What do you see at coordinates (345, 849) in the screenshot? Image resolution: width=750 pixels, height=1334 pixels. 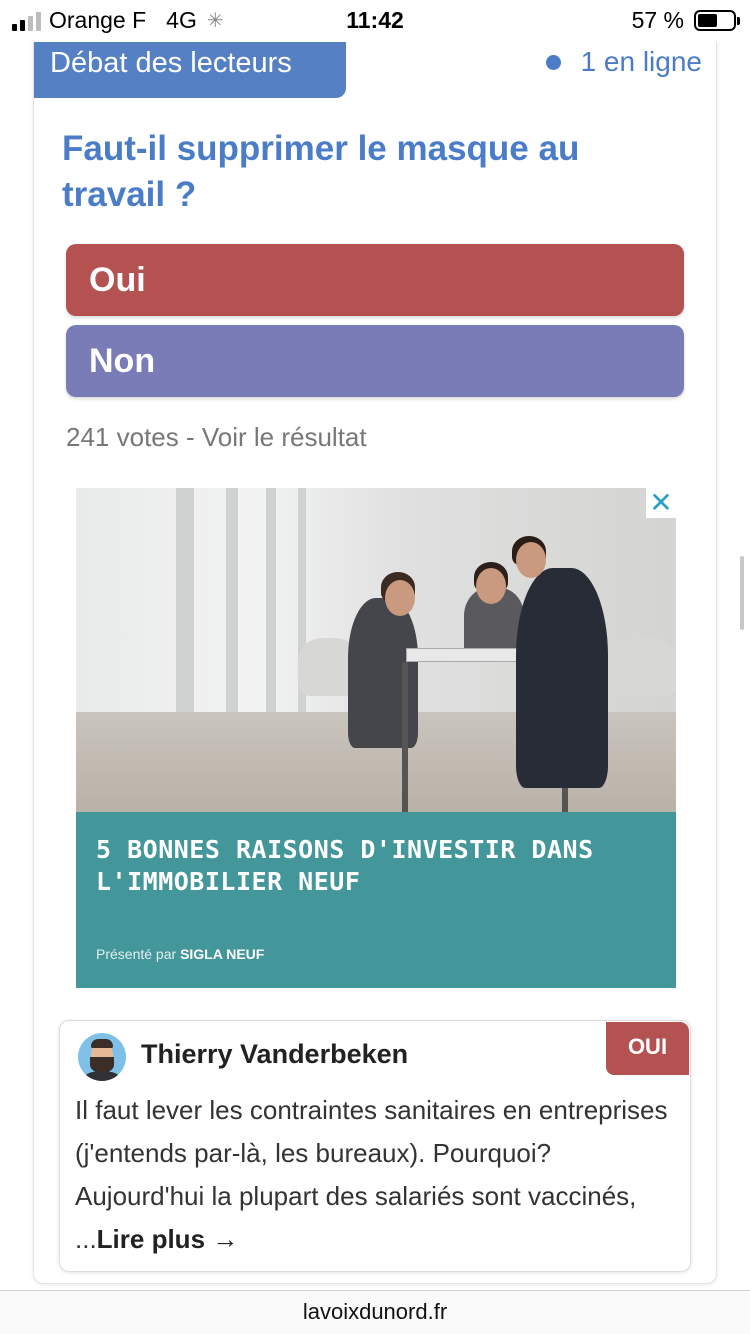 I see `ad-headline-line-1: 5 BONNES RAISONS D'INVESTIR DANS` at bounding box center [345, 849].